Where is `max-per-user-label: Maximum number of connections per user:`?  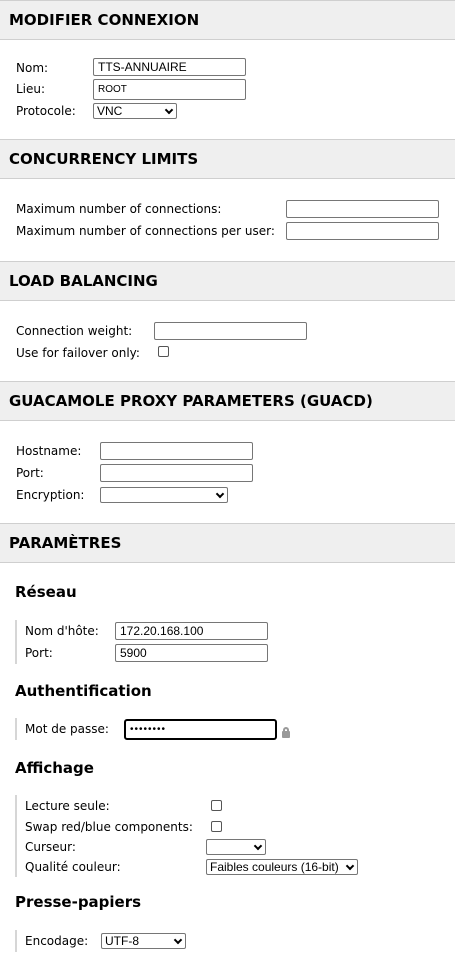 max-per-user-label: Maximum number of connections per user: is located at coordinates (145, 231).